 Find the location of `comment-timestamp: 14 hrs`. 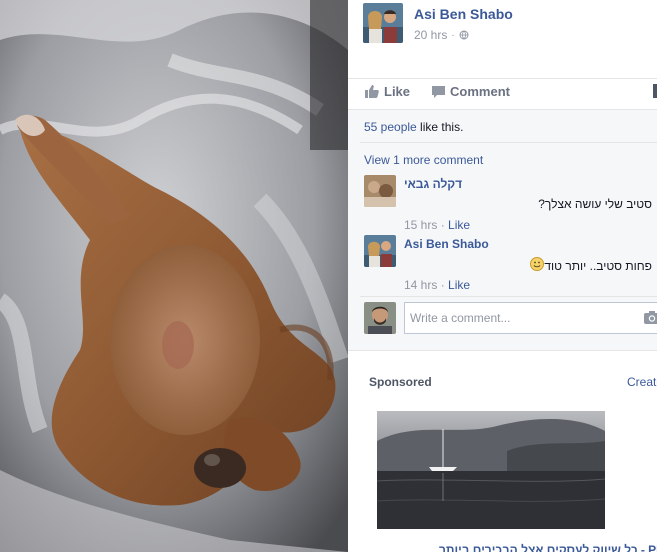

comment-timestamp: 14 hrs is located at coordinates (420, 285).